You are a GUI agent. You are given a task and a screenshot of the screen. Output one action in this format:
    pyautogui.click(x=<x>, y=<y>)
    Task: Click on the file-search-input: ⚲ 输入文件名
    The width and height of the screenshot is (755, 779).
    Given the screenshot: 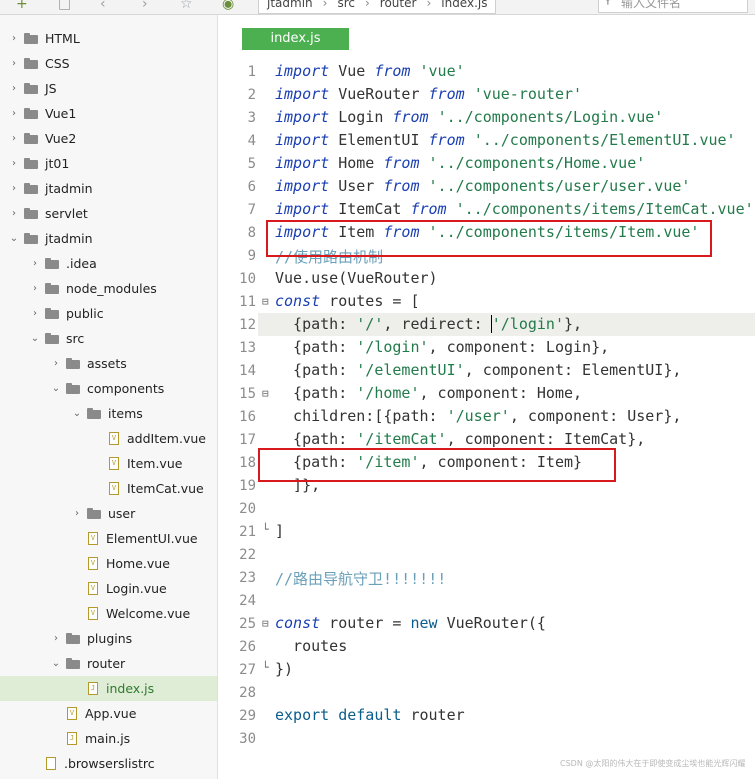 What is the action you would take?
    pyautogui.click(x=673, y=6)
    